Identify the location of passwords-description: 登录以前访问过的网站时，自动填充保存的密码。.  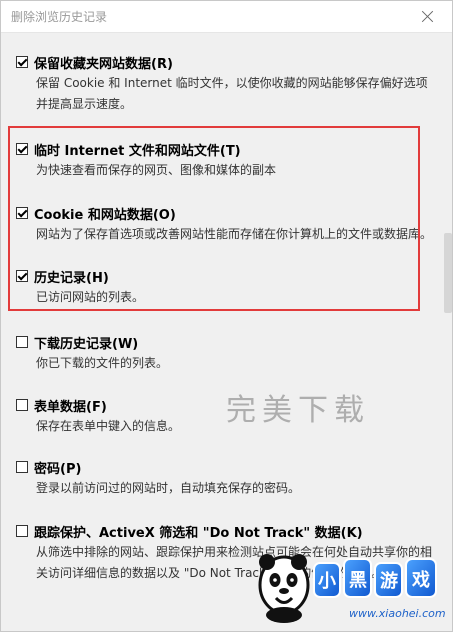
(168, 488).